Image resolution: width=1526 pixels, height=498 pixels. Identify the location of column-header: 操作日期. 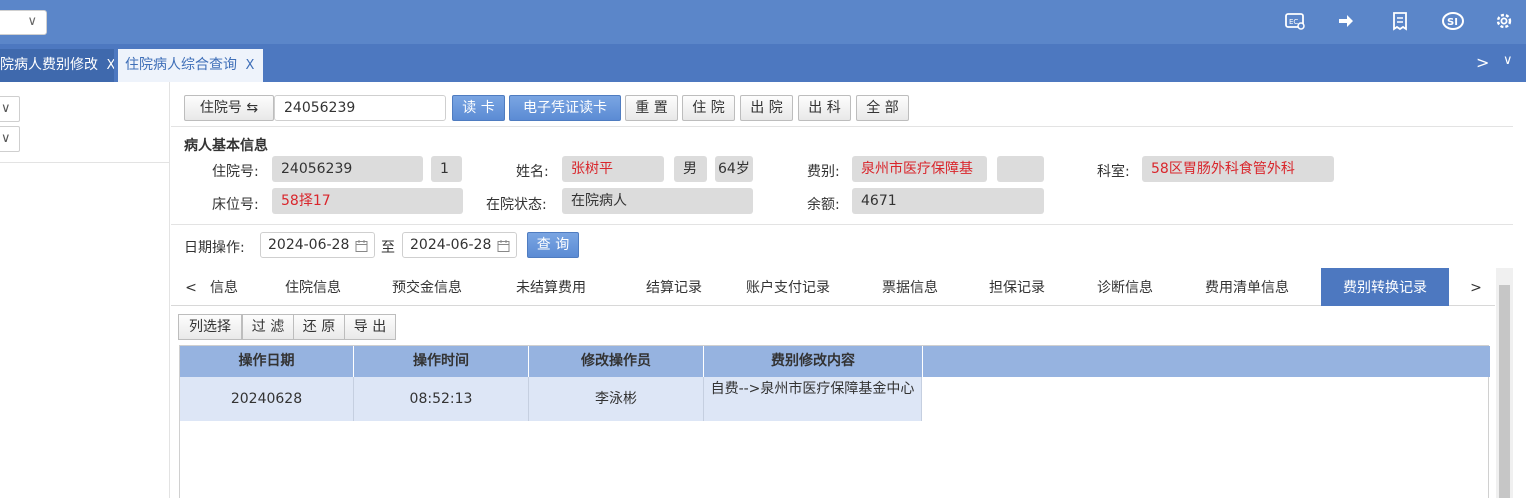
(267, 361).